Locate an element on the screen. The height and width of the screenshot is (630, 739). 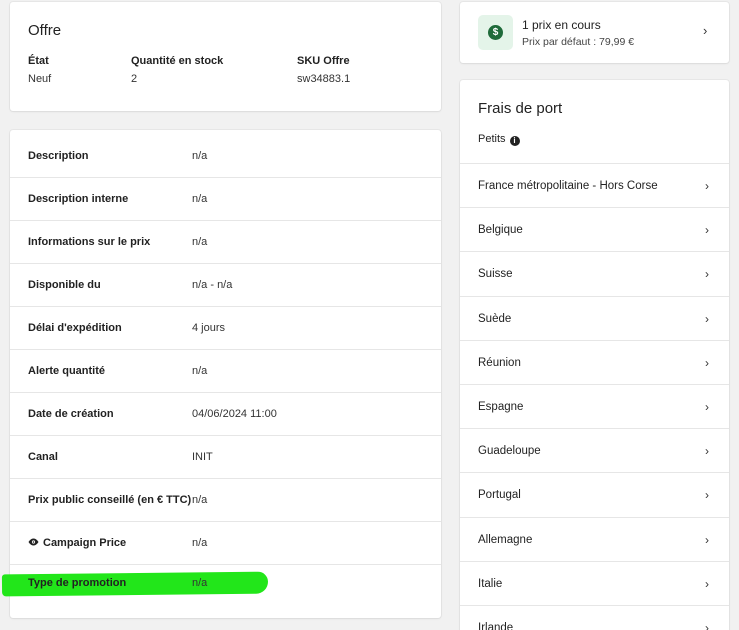
detail-row-date-creation: Date de création 04/06/2024 11:00 is located at coordinates (225, 414).